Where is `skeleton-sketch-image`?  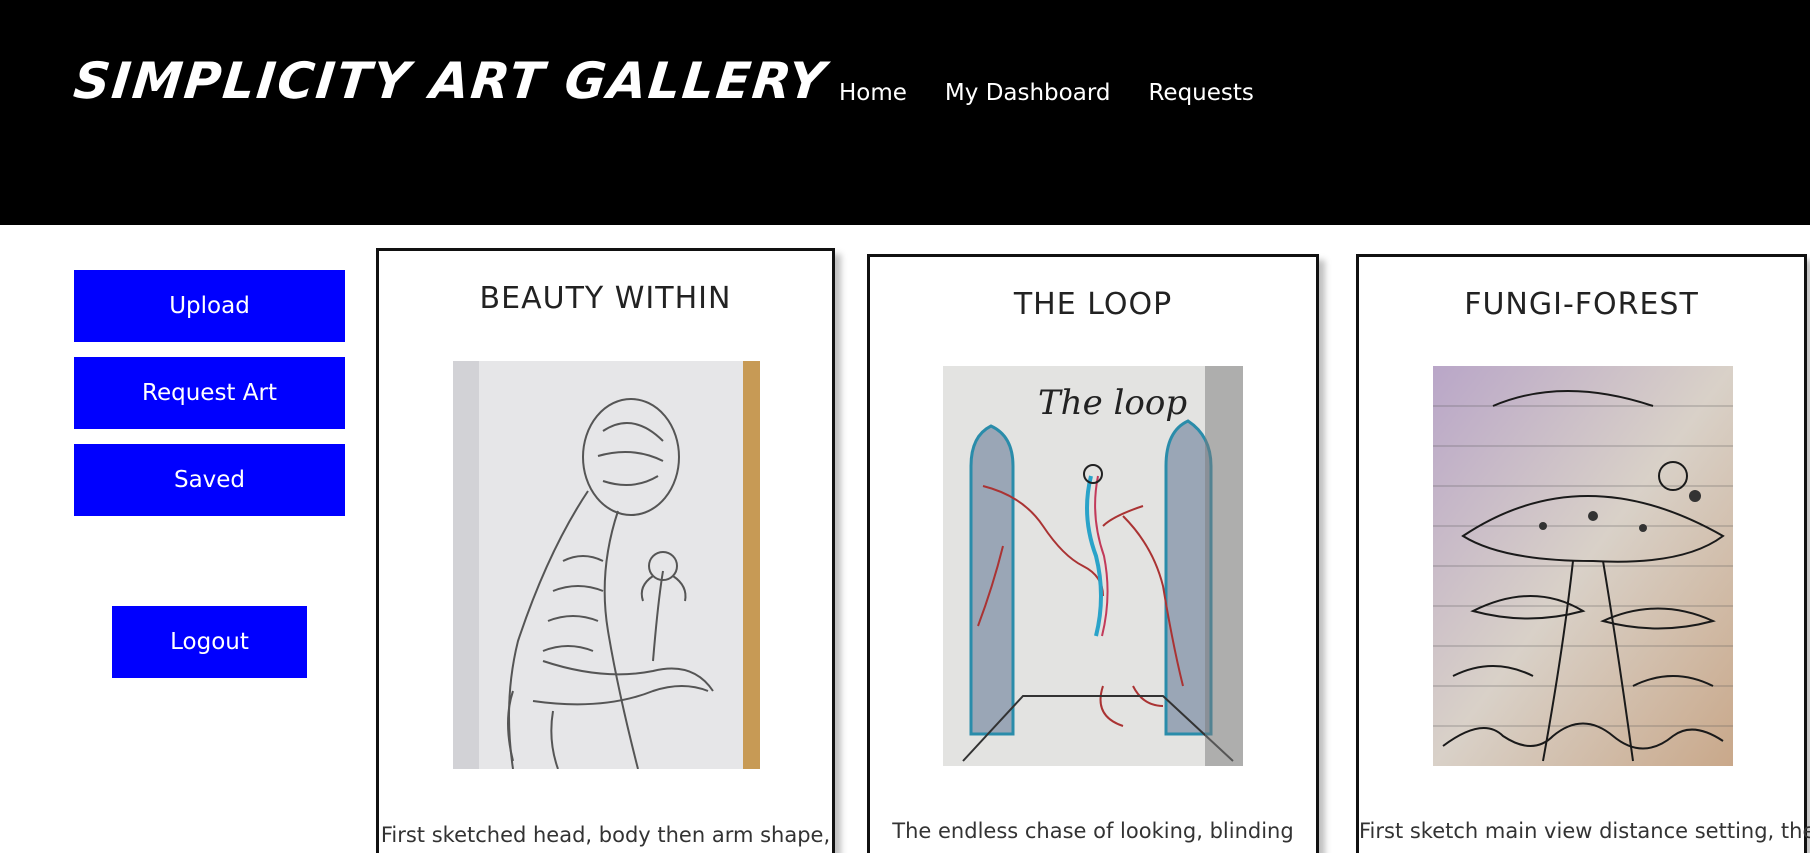
skeleton-sketch-image is located at coordinates (598, 565).